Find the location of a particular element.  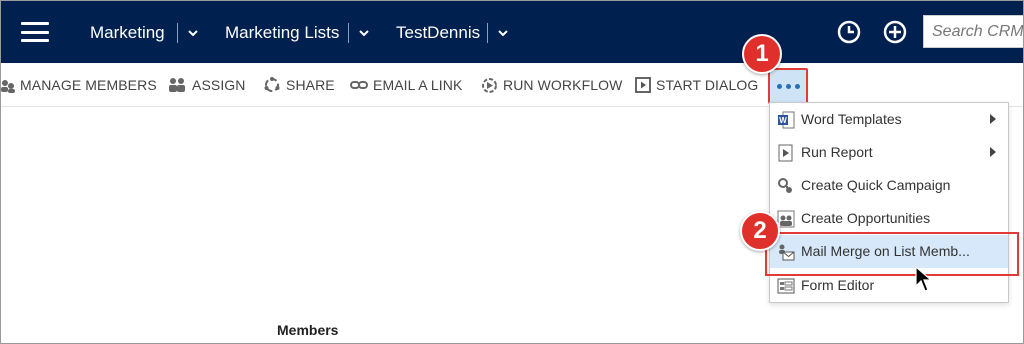

menu-item-create-quick-campaign: Create Quick Campaign is located at coordinates (889, 185).